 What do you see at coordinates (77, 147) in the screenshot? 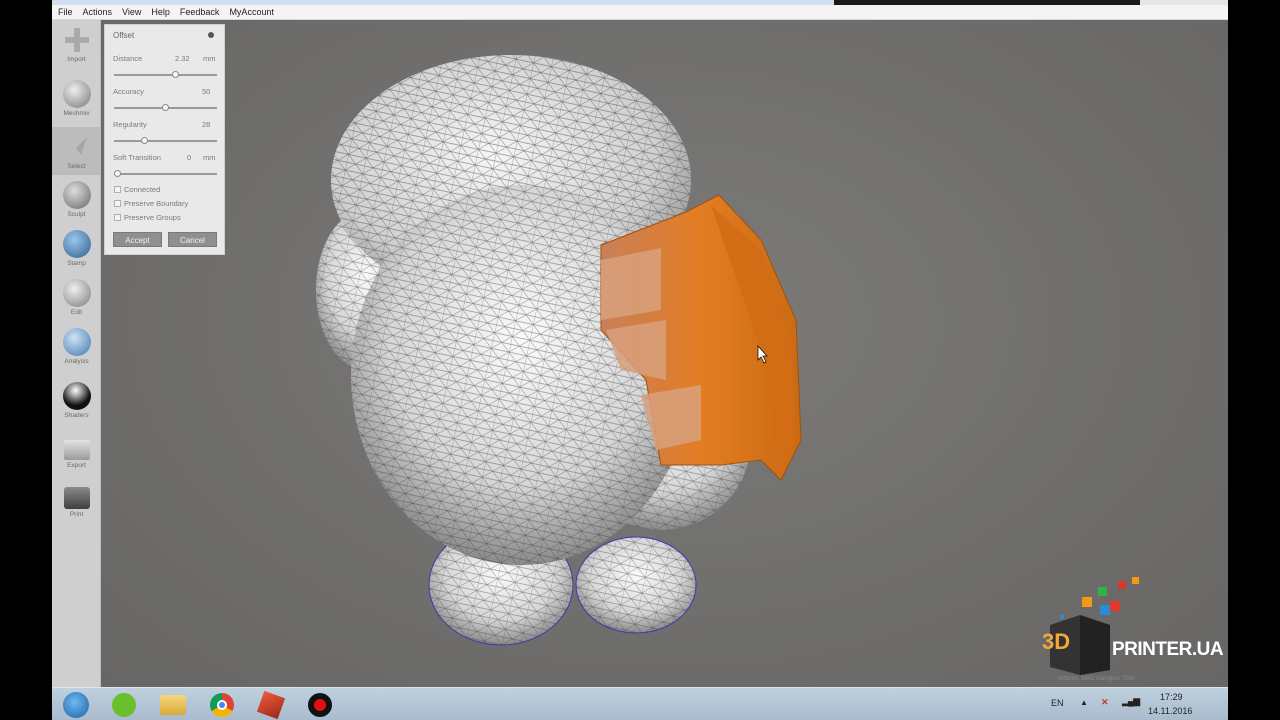
I see `arrow-select-icon` at bounding box center [77, 147].